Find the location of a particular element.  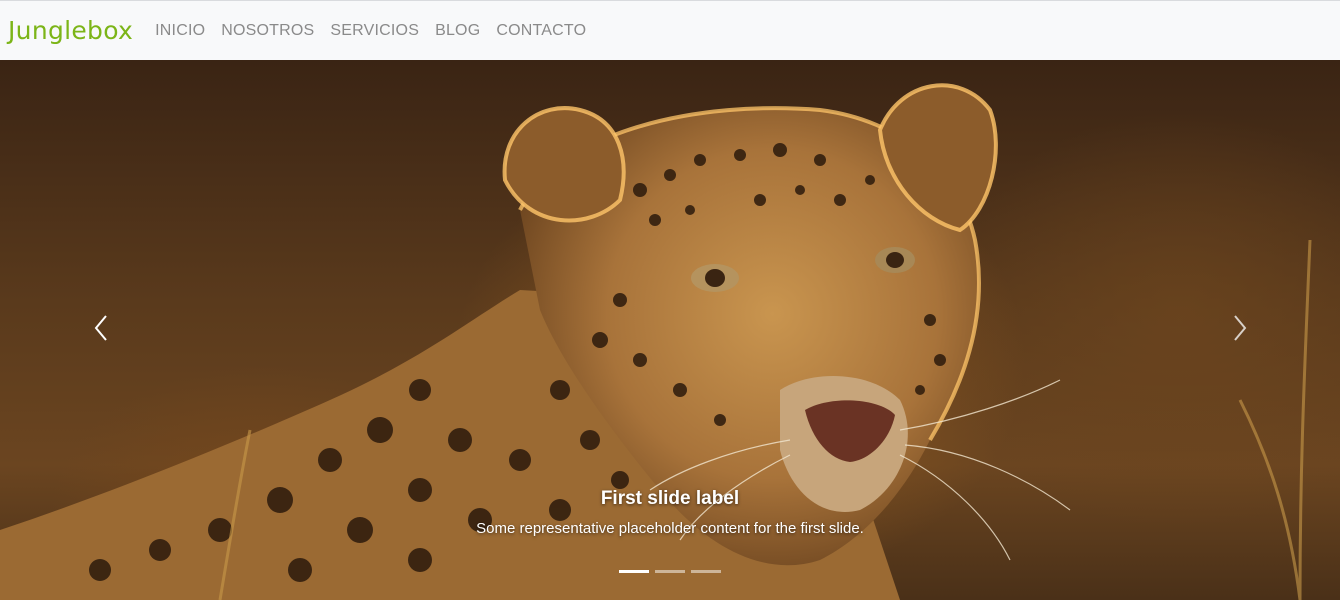

nav-item-servicios: SERVICIOS is located at coordinates (374, 31).